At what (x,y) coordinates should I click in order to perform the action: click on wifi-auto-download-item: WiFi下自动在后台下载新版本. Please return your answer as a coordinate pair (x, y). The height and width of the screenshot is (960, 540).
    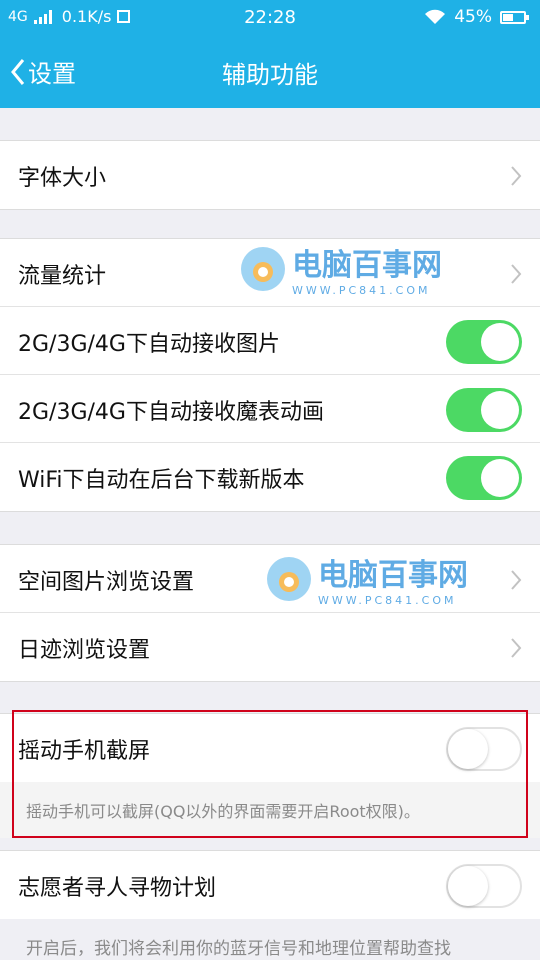
    Looking at the image, I should click on (270, 477).